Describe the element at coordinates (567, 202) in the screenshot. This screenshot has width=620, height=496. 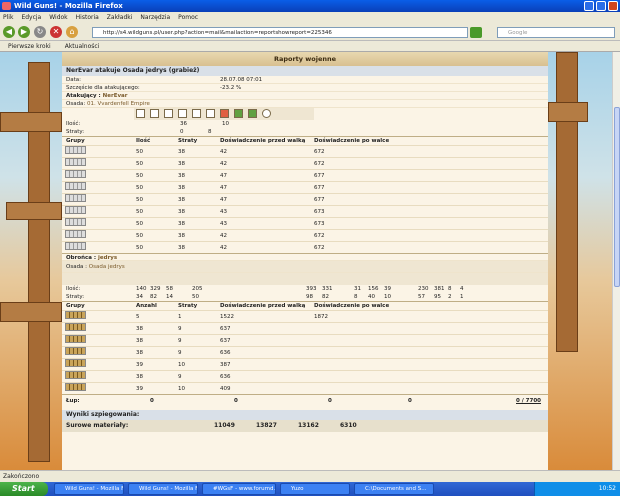
I see `wooden-post-right` at that location.